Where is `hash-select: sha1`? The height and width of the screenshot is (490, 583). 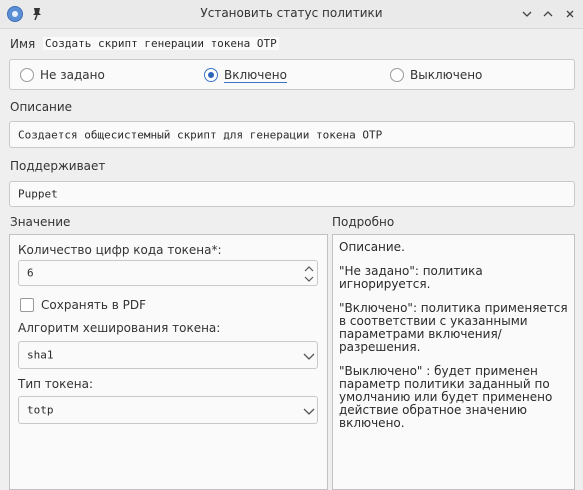
hash-select: sha1 is located at coordinates (168, 355).